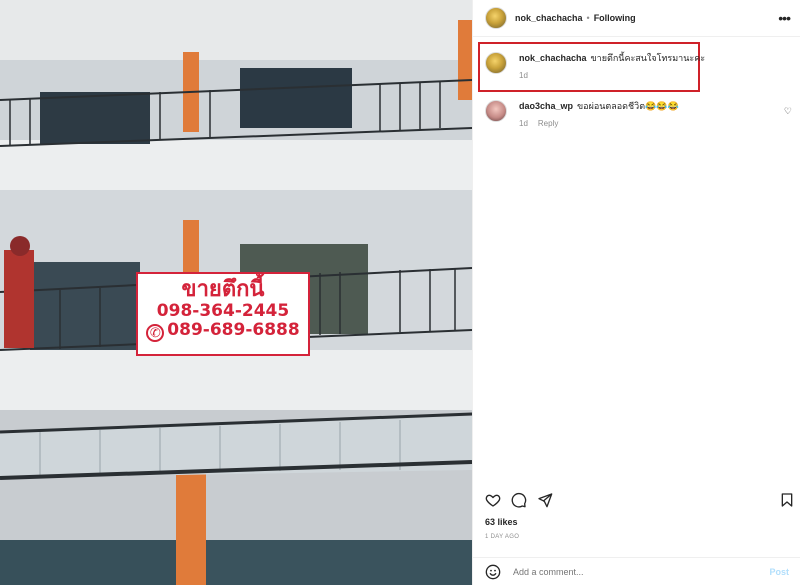  I want to click on comment-like-heart-icon: ♡, so click(788, 111).